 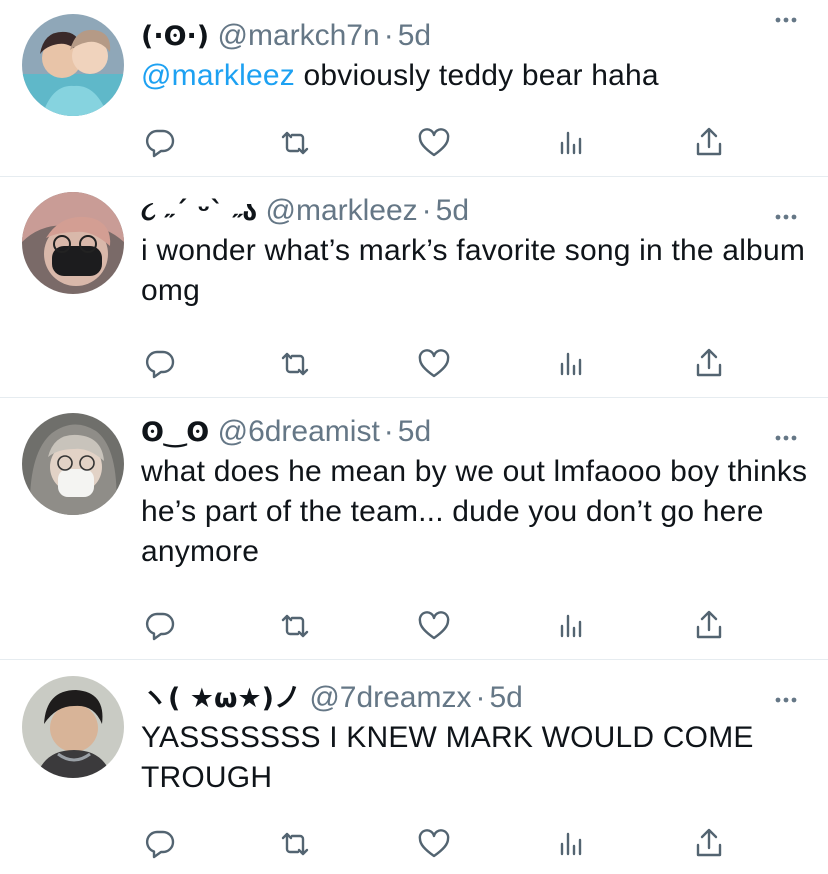 I want to click on tweet-text: @markleez obviously teddy bear haha, so click(x=475, y=76).